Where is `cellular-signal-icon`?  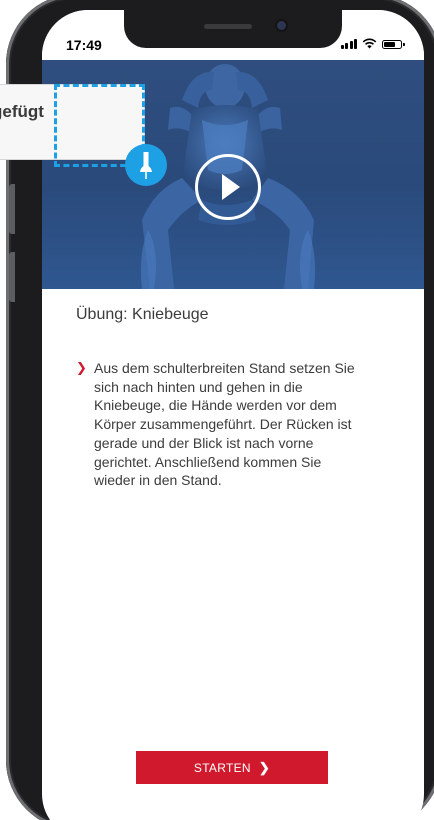 cellular-signal-icon is located at coordinates (348, 43).